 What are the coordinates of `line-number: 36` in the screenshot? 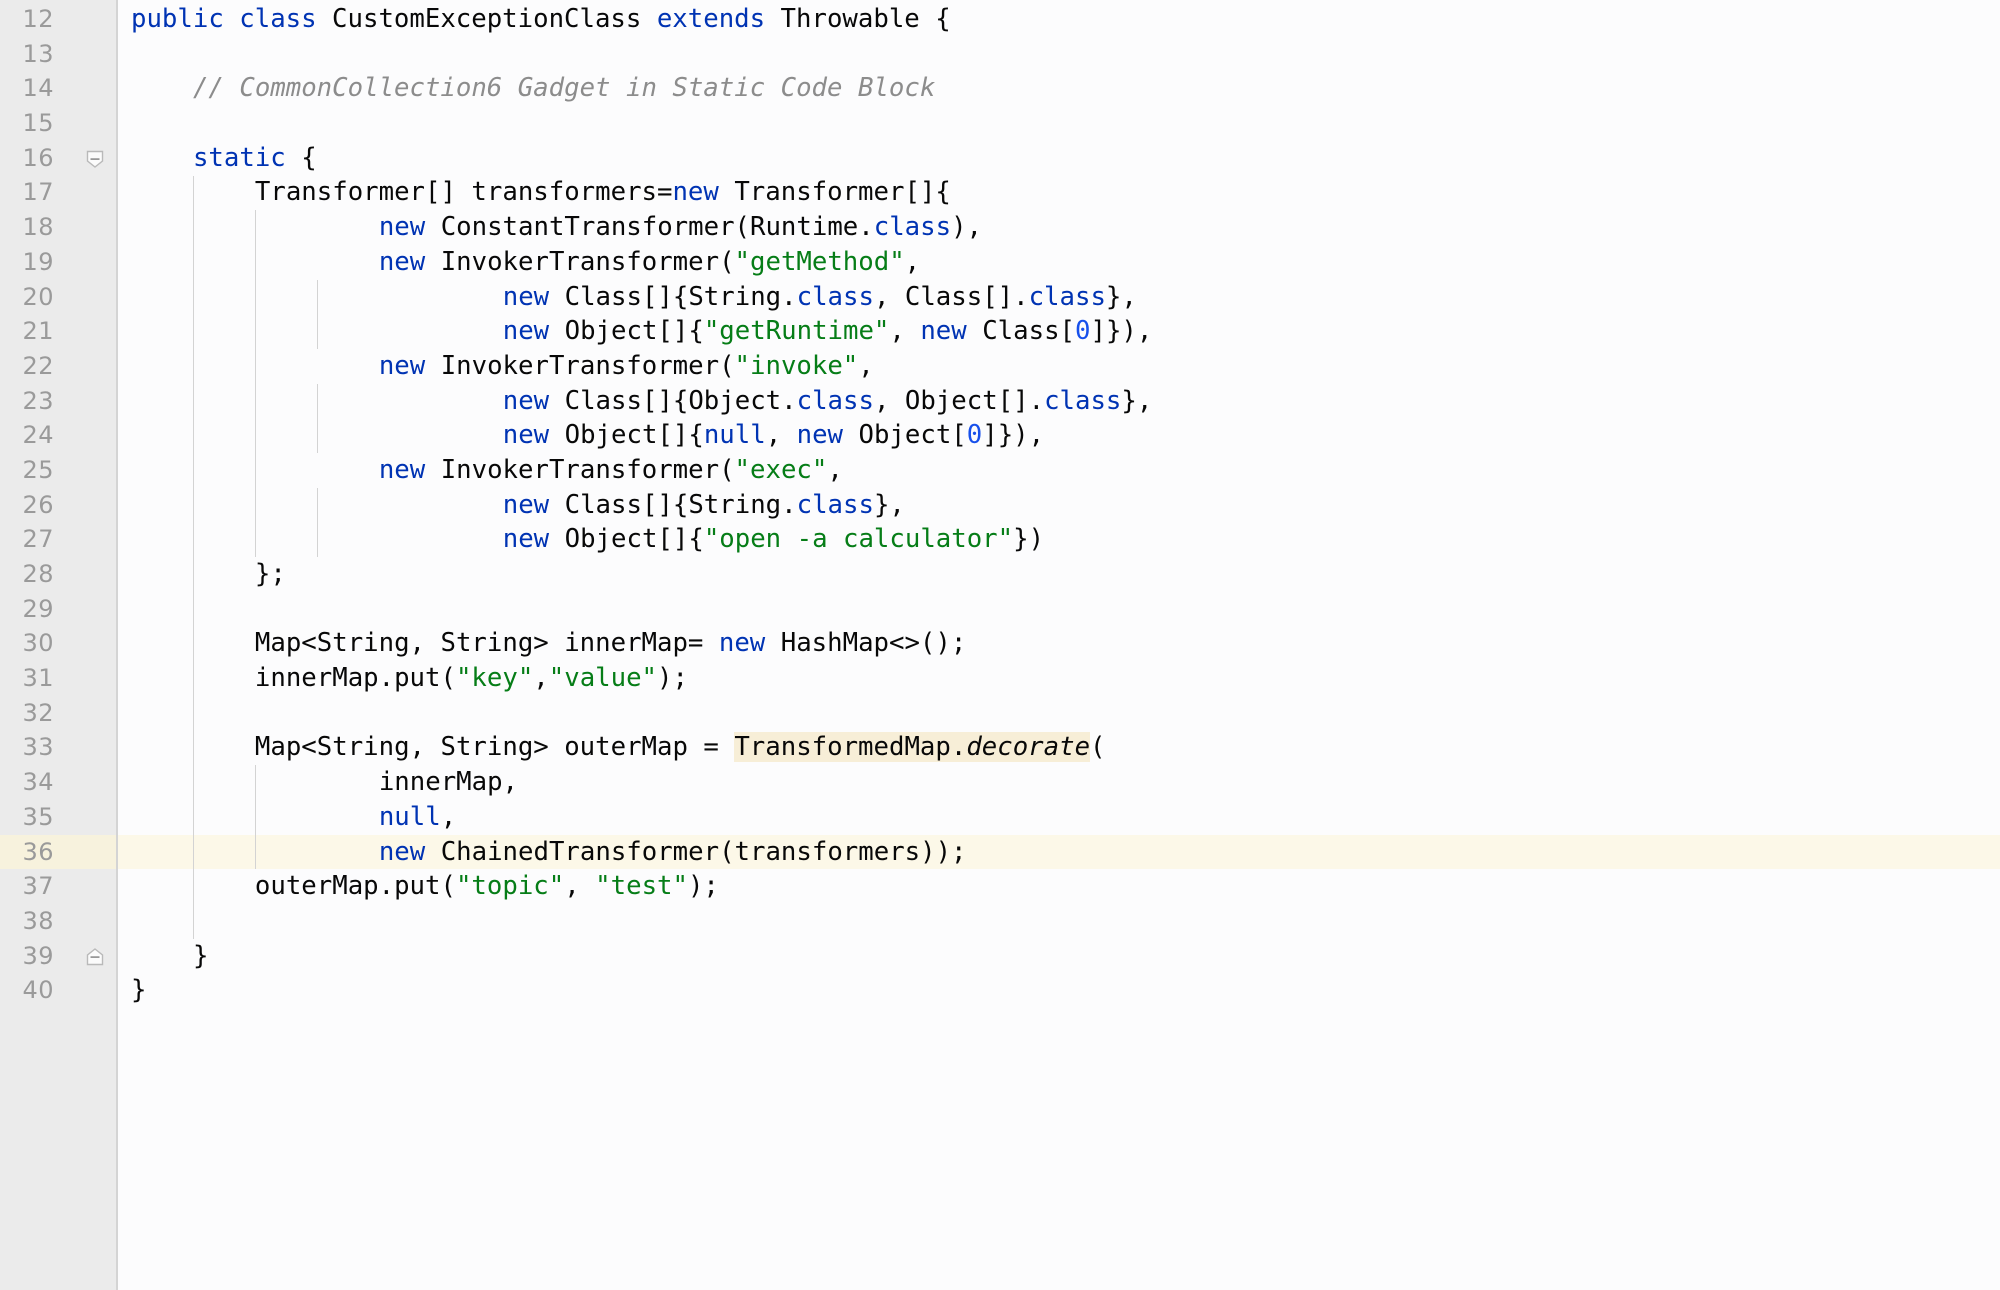 It's located at (38, 851).